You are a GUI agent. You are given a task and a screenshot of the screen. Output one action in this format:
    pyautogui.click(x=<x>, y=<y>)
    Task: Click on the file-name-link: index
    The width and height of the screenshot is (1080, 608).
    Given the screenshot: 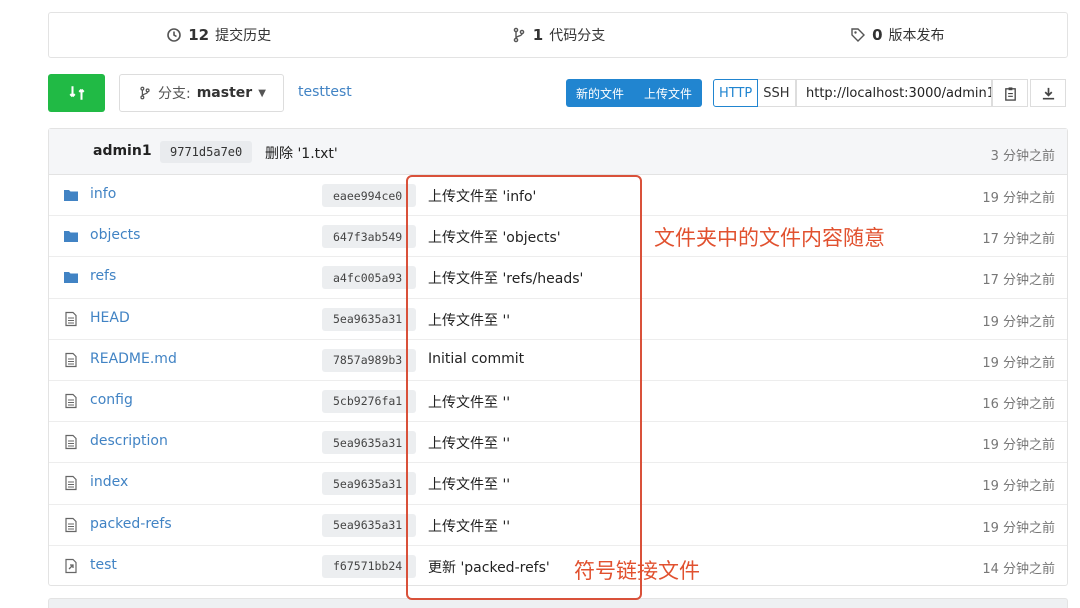 What is the action you would take?
    pyautogui.click(x=109, y=482)
    